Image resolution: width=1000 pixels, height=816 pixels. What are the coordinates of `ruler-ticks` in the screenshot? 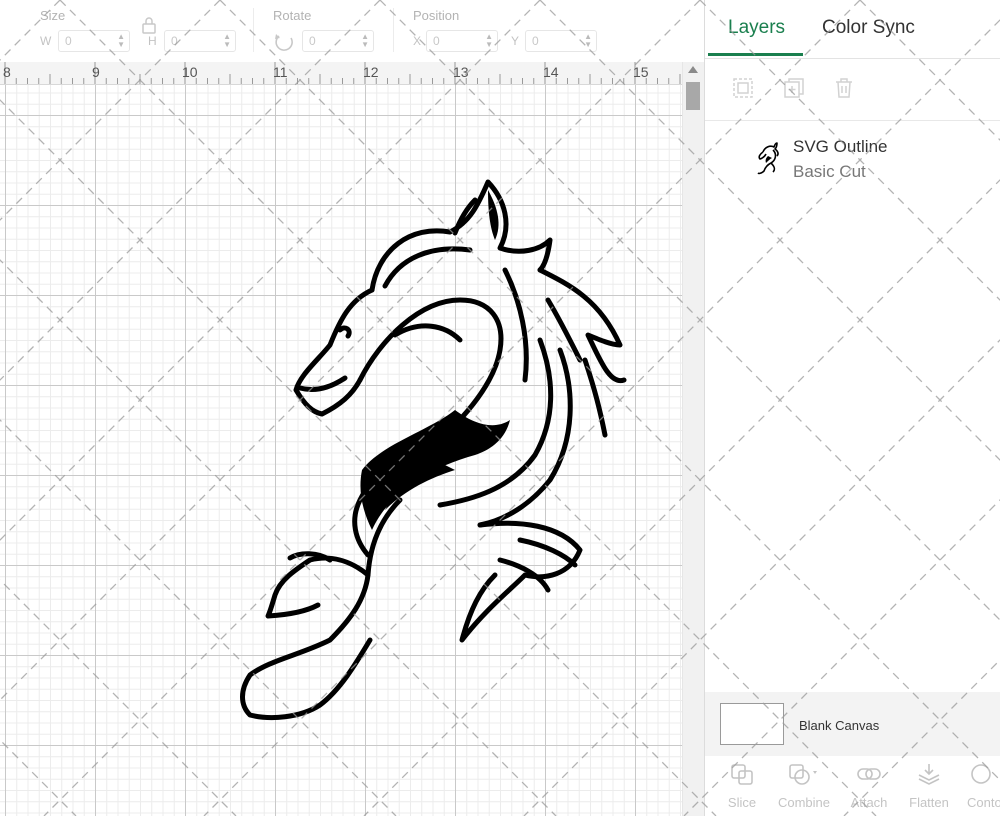 It's located at (342, 73).